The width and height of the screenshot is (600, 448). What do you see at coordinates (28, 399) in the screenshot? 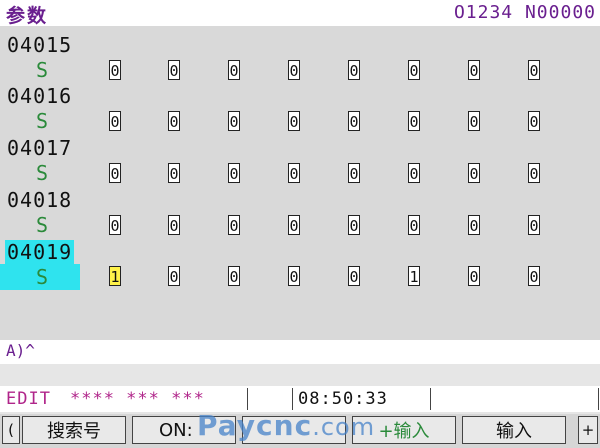
I see `mode-indicator: EDIT` at bounding box center [28, 399].